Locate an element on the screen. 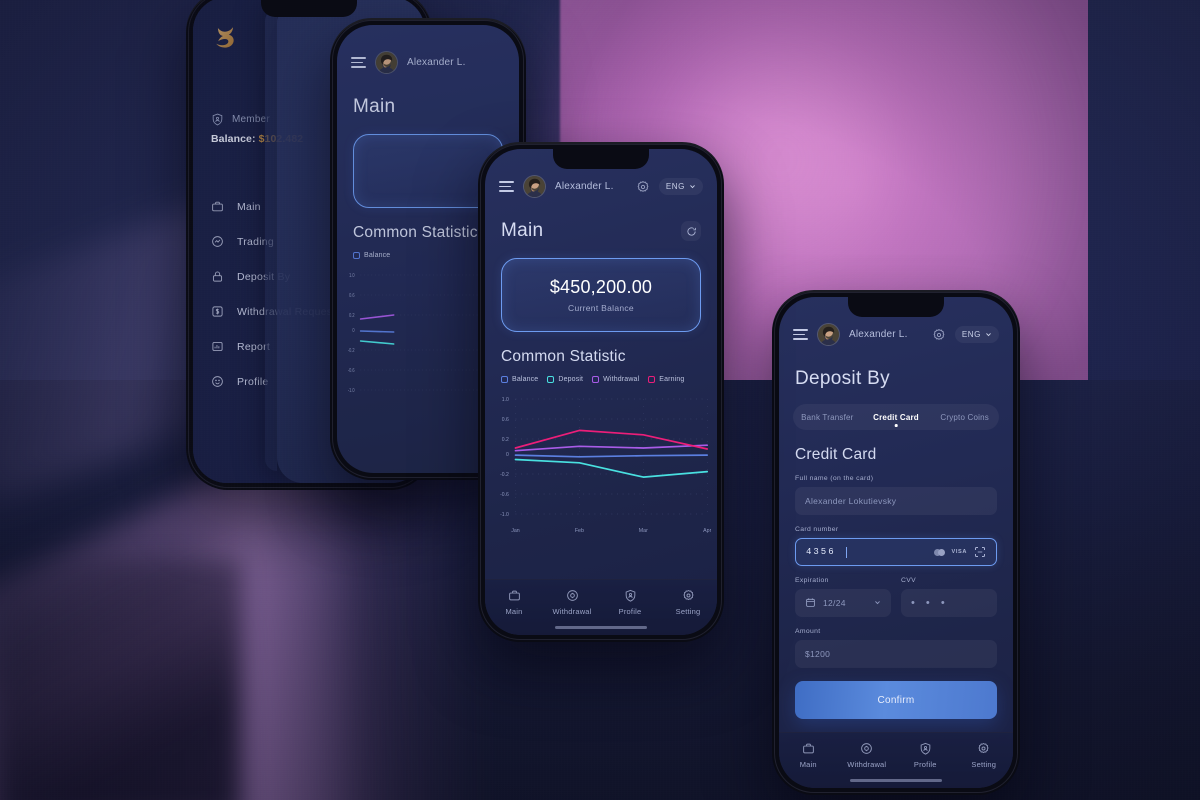 The height and width of the screenshot is (800, 1200). refresh-icon is located at coordinates (691, 231).